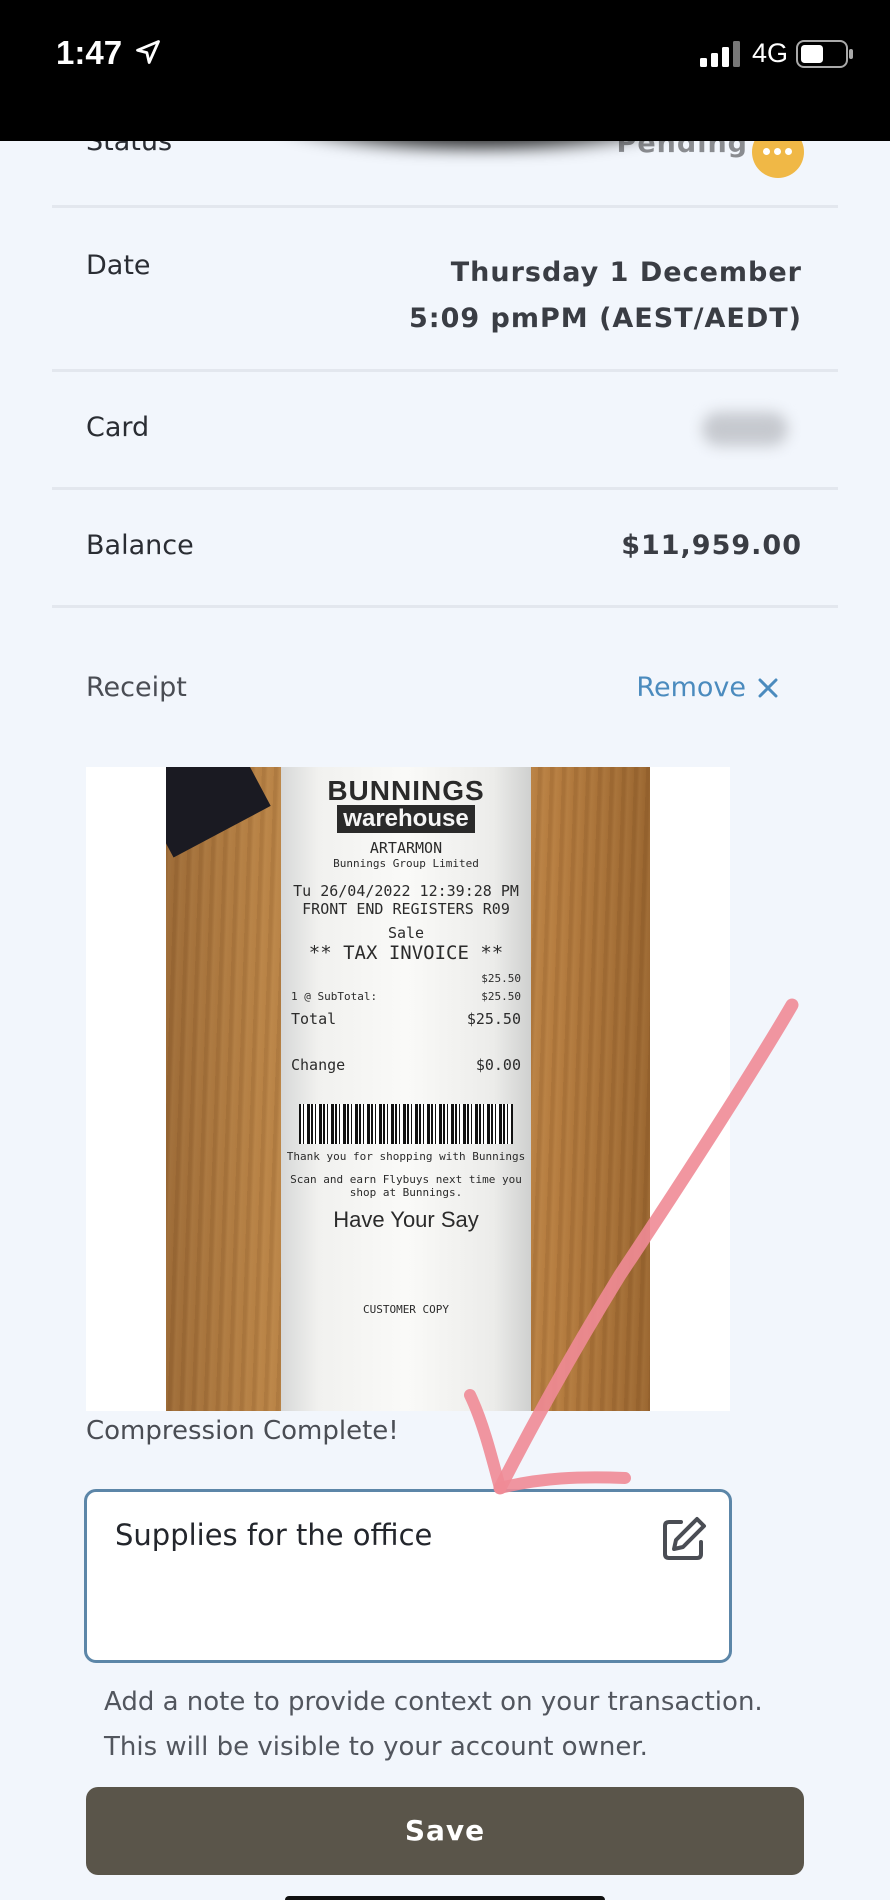  Describe the element at coordinates (501, 996) in the screenshot. I see `receipt-subtotal: $25.50` at that location.